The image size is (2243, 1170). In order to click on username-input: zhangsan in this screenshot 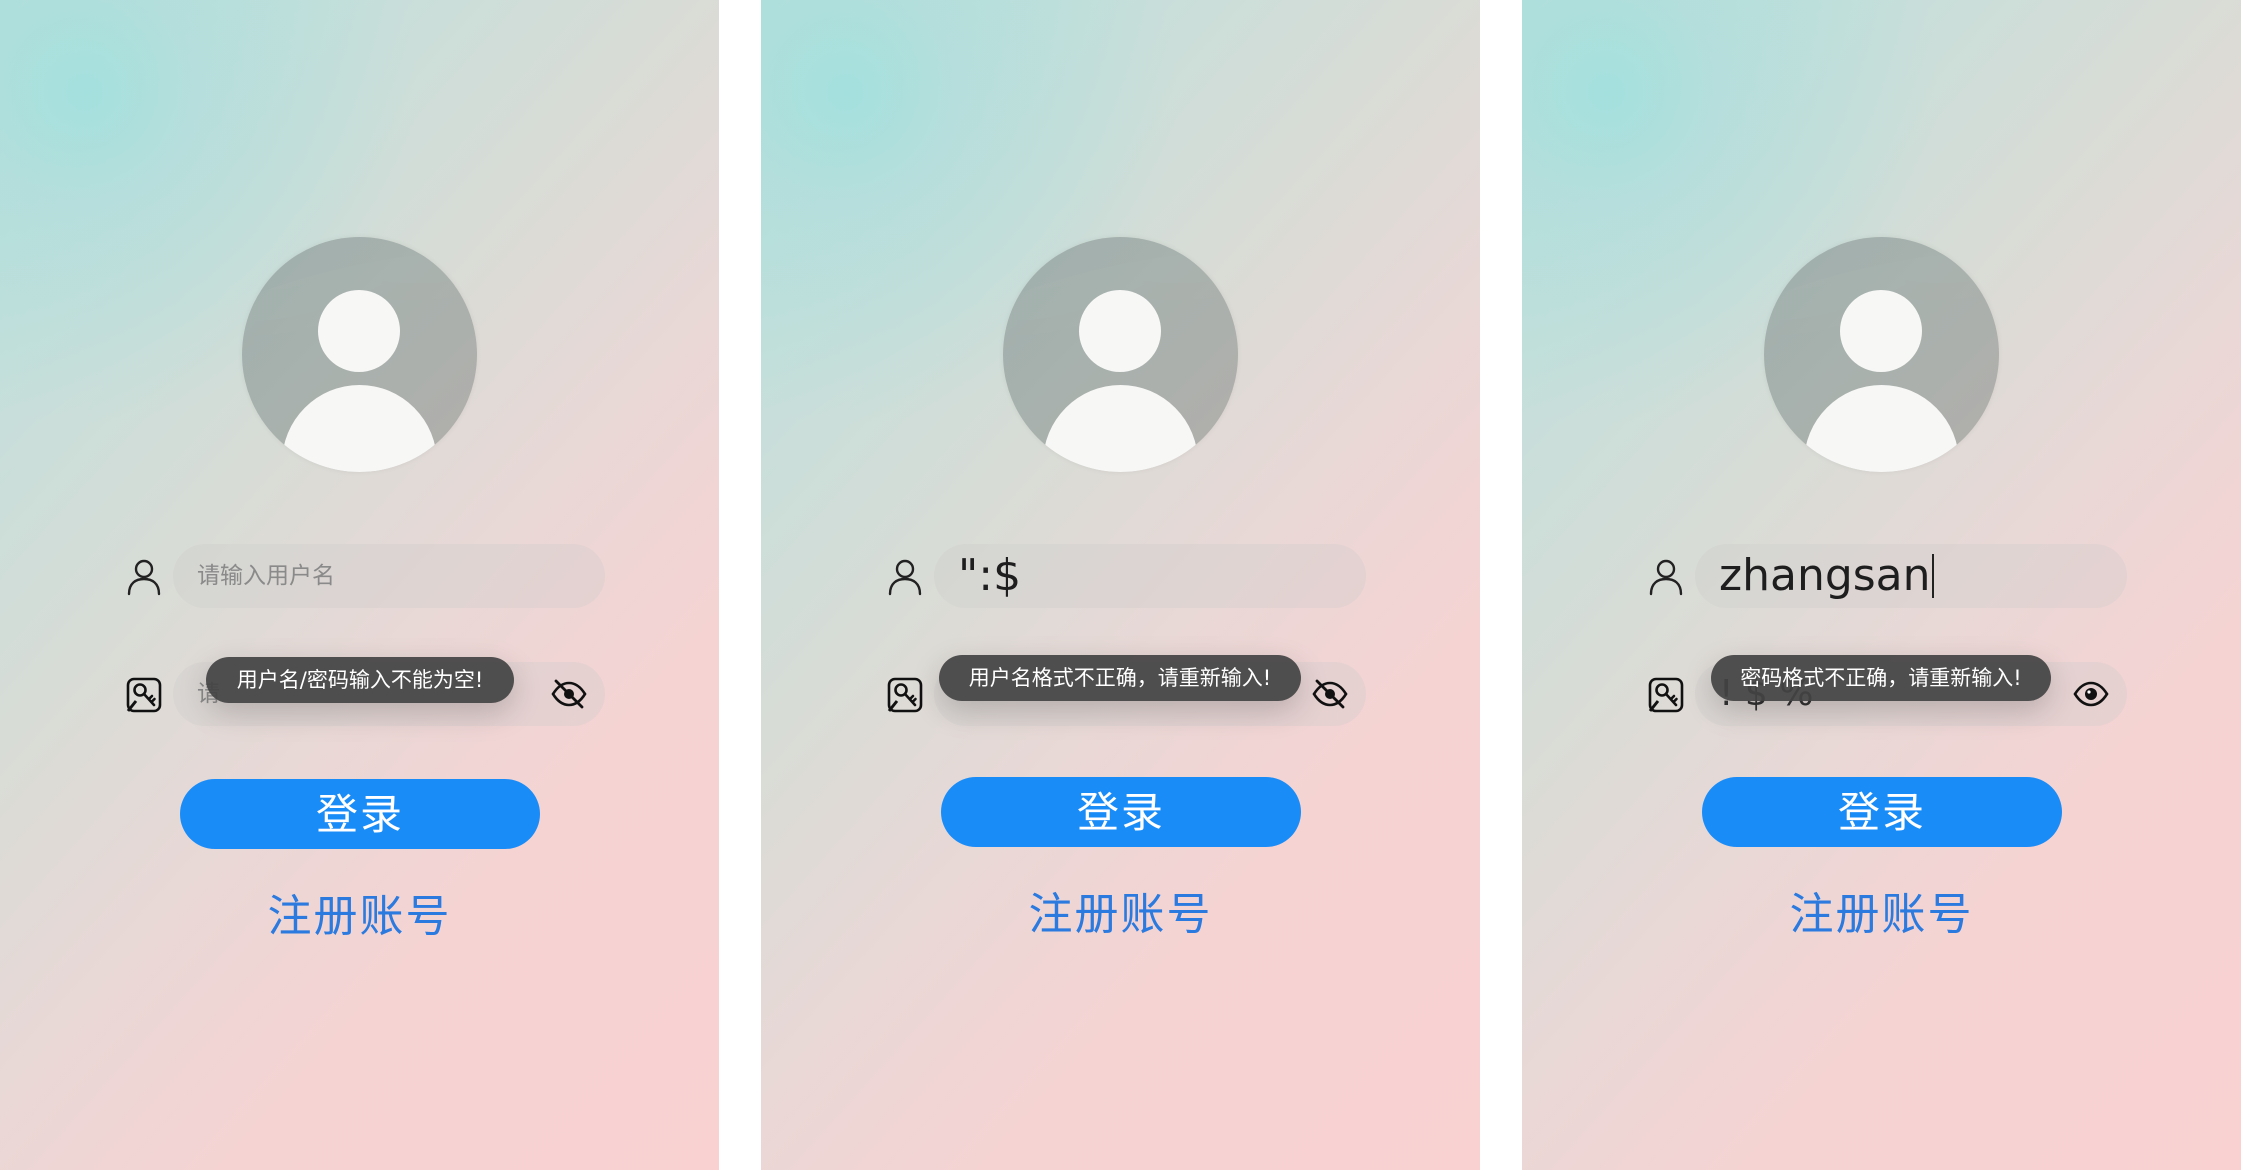, I will do `click(1911, 576)`.